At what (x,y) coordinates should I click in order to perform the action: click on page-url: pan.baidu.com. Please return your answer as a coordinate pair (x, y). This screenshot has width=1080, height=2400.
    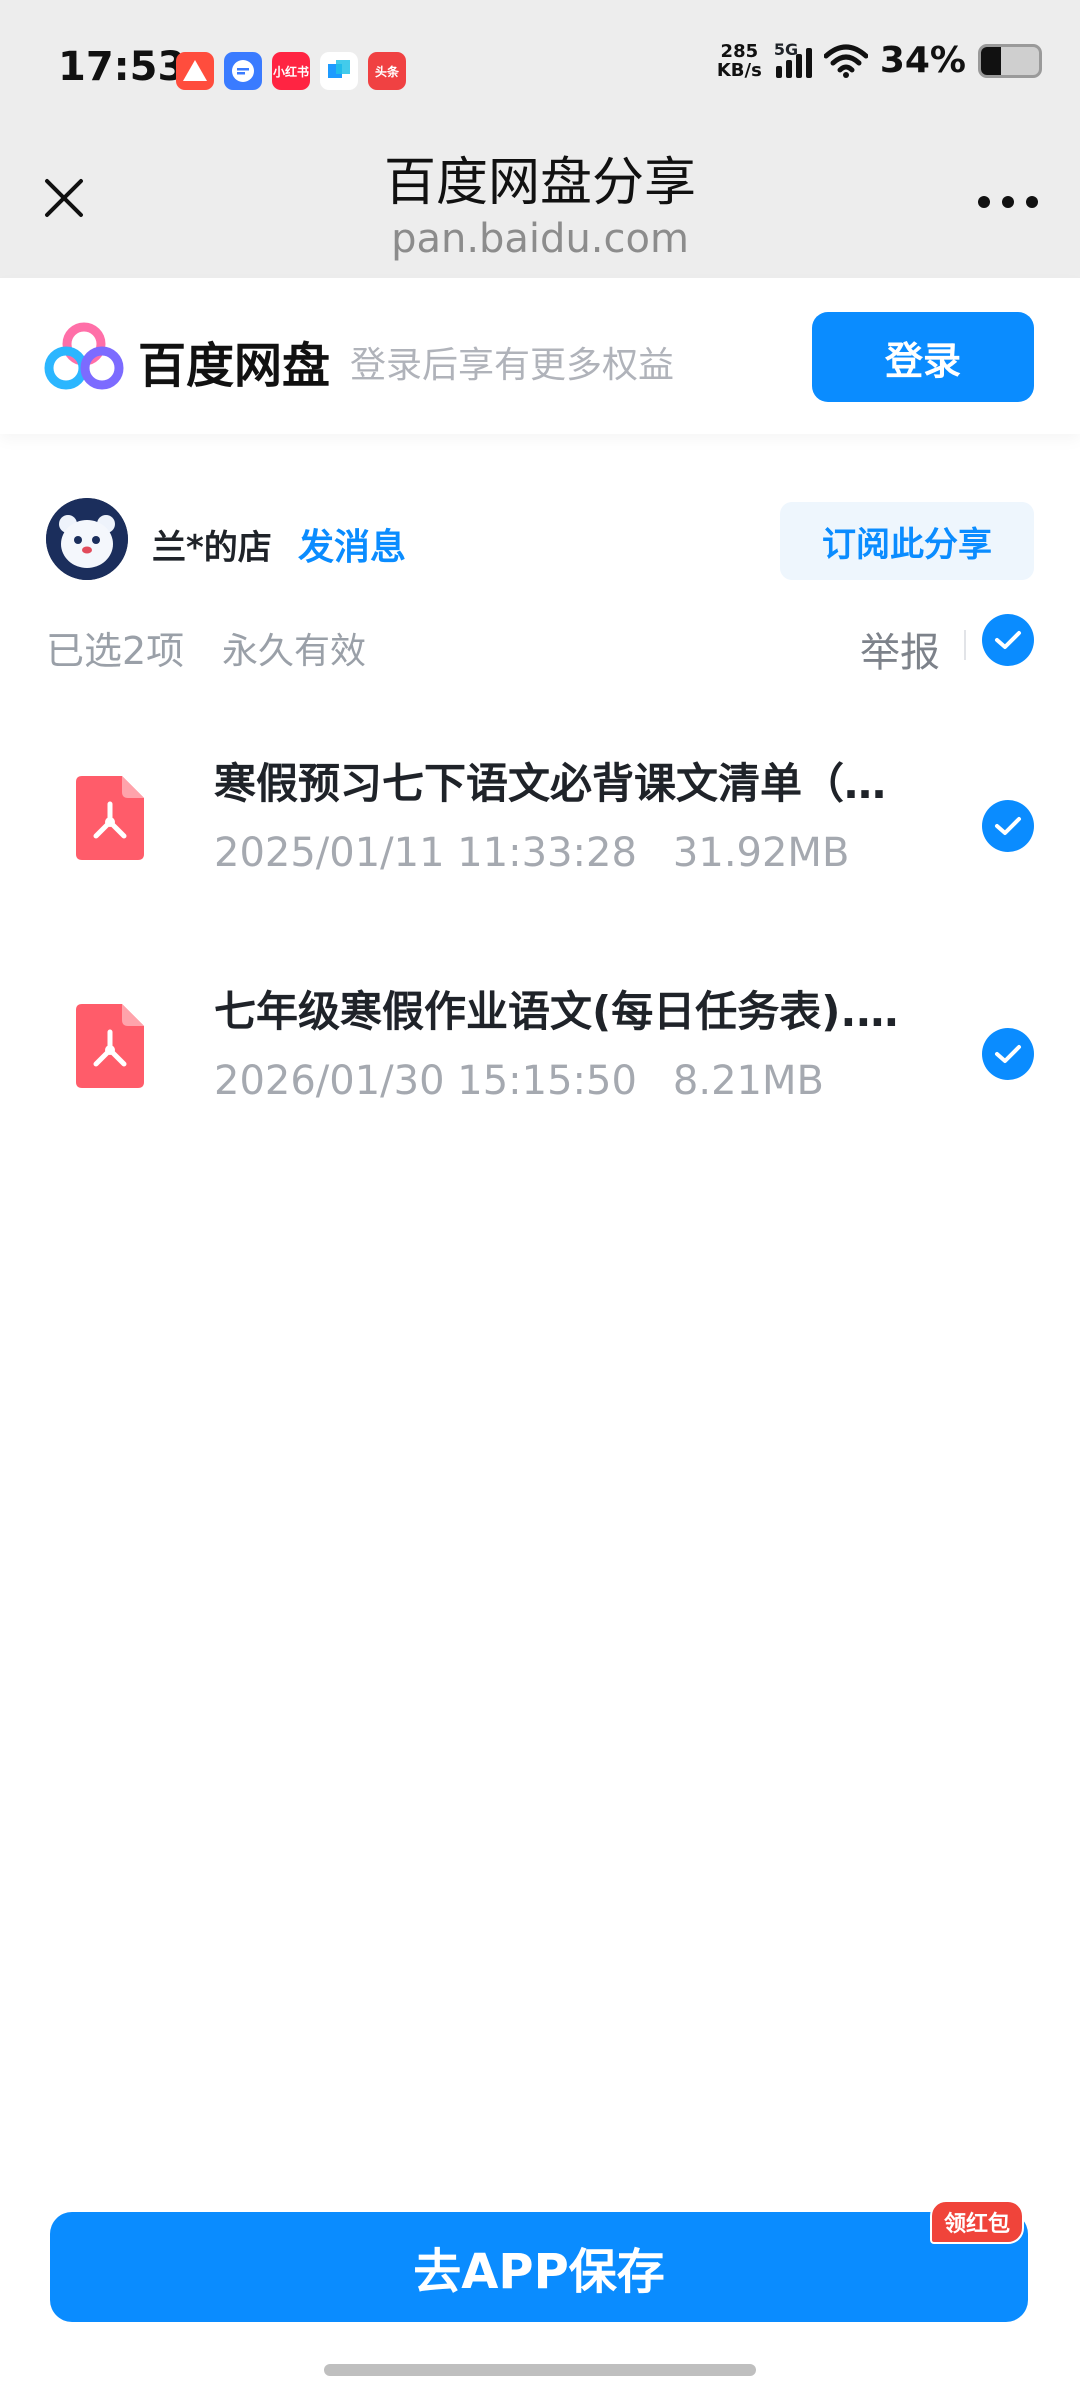
    Looking at the image, I should click on (540, 239).